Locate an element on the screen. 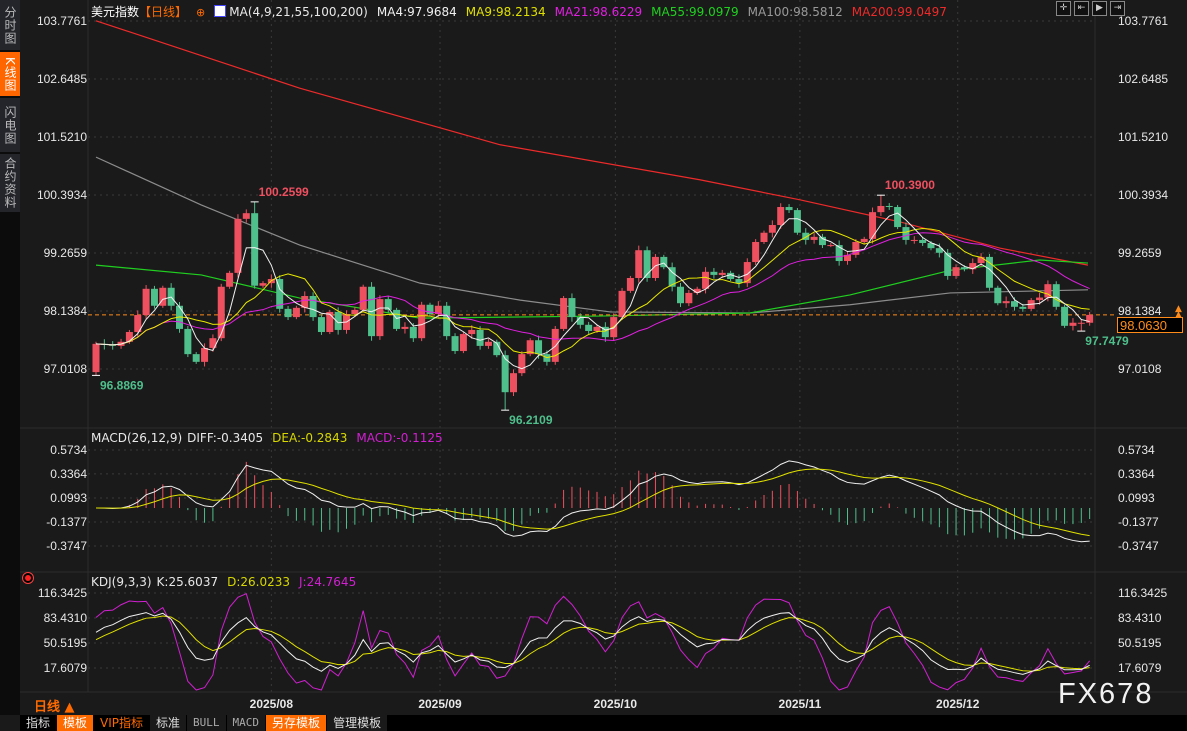 This screenshot has width=1187, height=731. toolbar-button: VIP指标 is located at coordinates (122, 723).